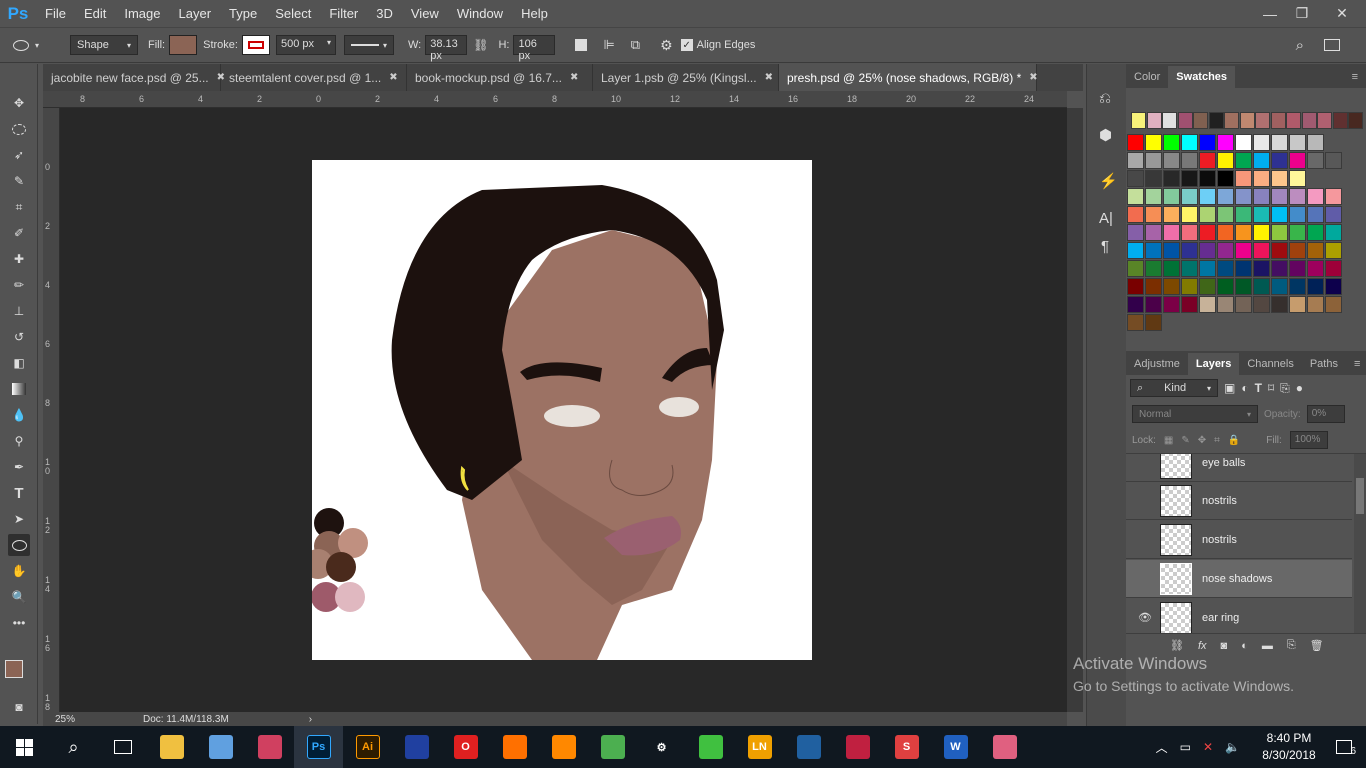 The width and height of the screenshot is (1366, 768). I want to click on healing-brush-tool-icon: ✚, so click(19, 259).